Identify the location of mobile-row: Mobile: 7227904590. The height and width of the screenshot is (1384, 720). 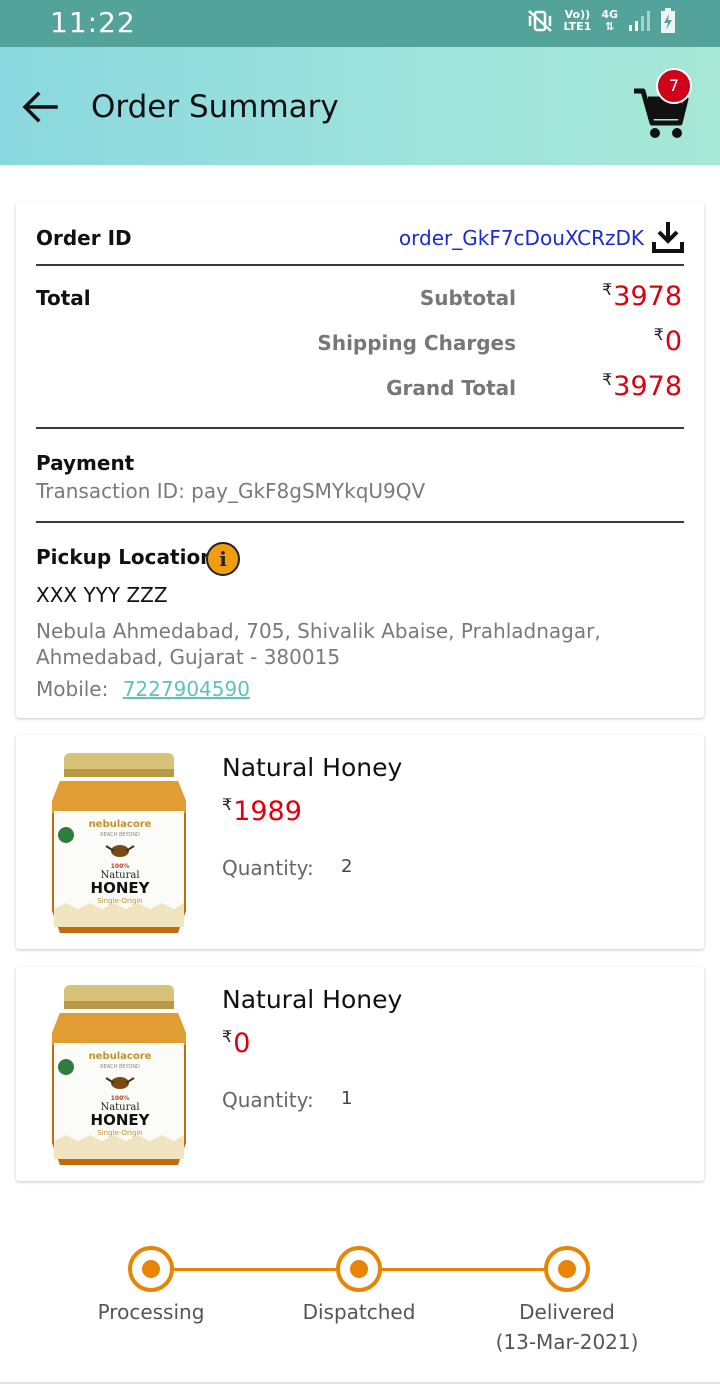
(143, 689).